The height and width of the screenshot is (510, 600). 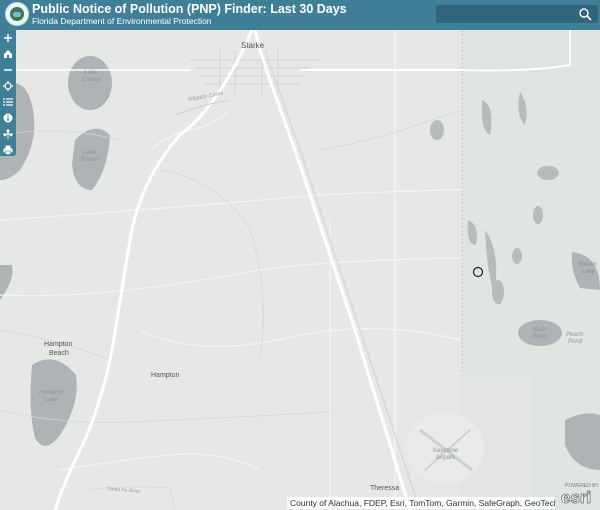 I want to click on lake-crosby, so click(x=90, y=83).